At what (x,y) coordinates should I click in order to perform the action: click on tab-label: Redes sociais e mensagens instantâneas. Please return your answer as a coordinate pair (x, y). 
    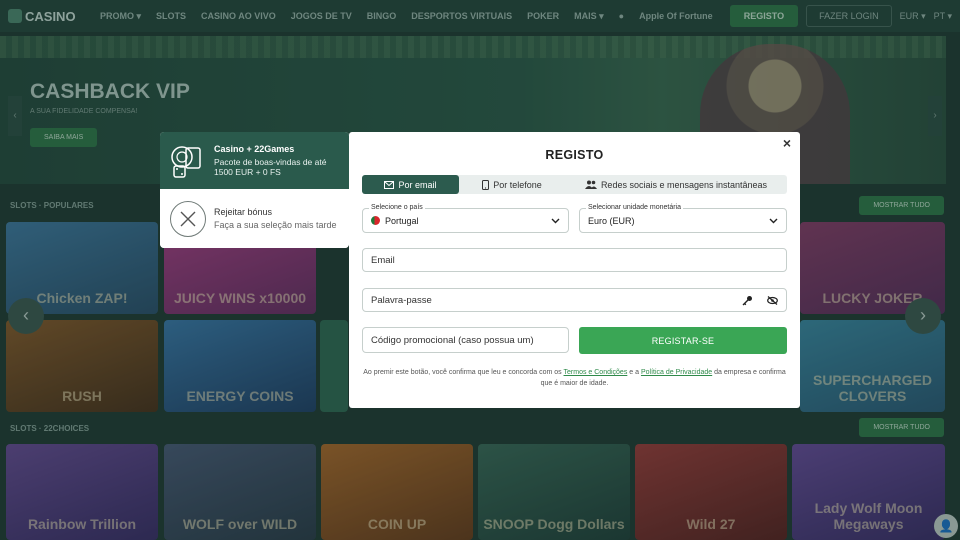
    Looking at the image, I should click on (684, 184).